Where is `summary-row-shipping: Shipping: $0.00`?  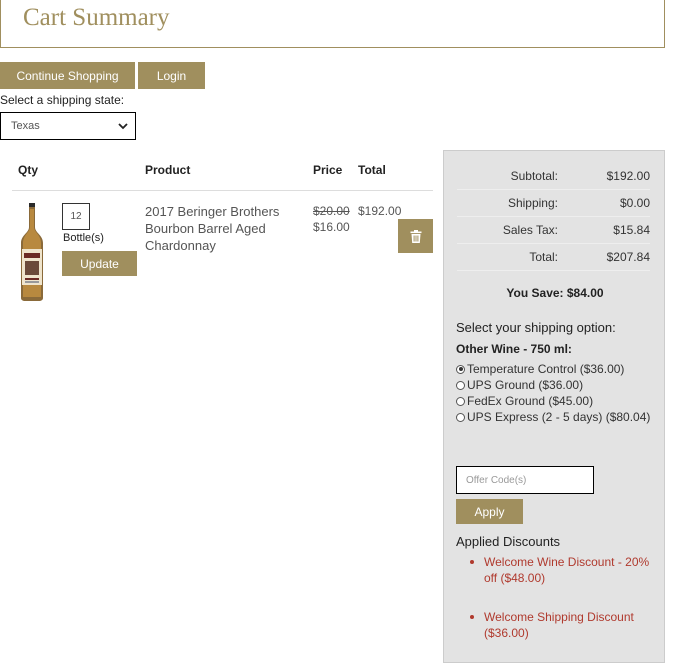 summary-row-shipping: Shipping: $0.00 is located at coordinates (553, 203).